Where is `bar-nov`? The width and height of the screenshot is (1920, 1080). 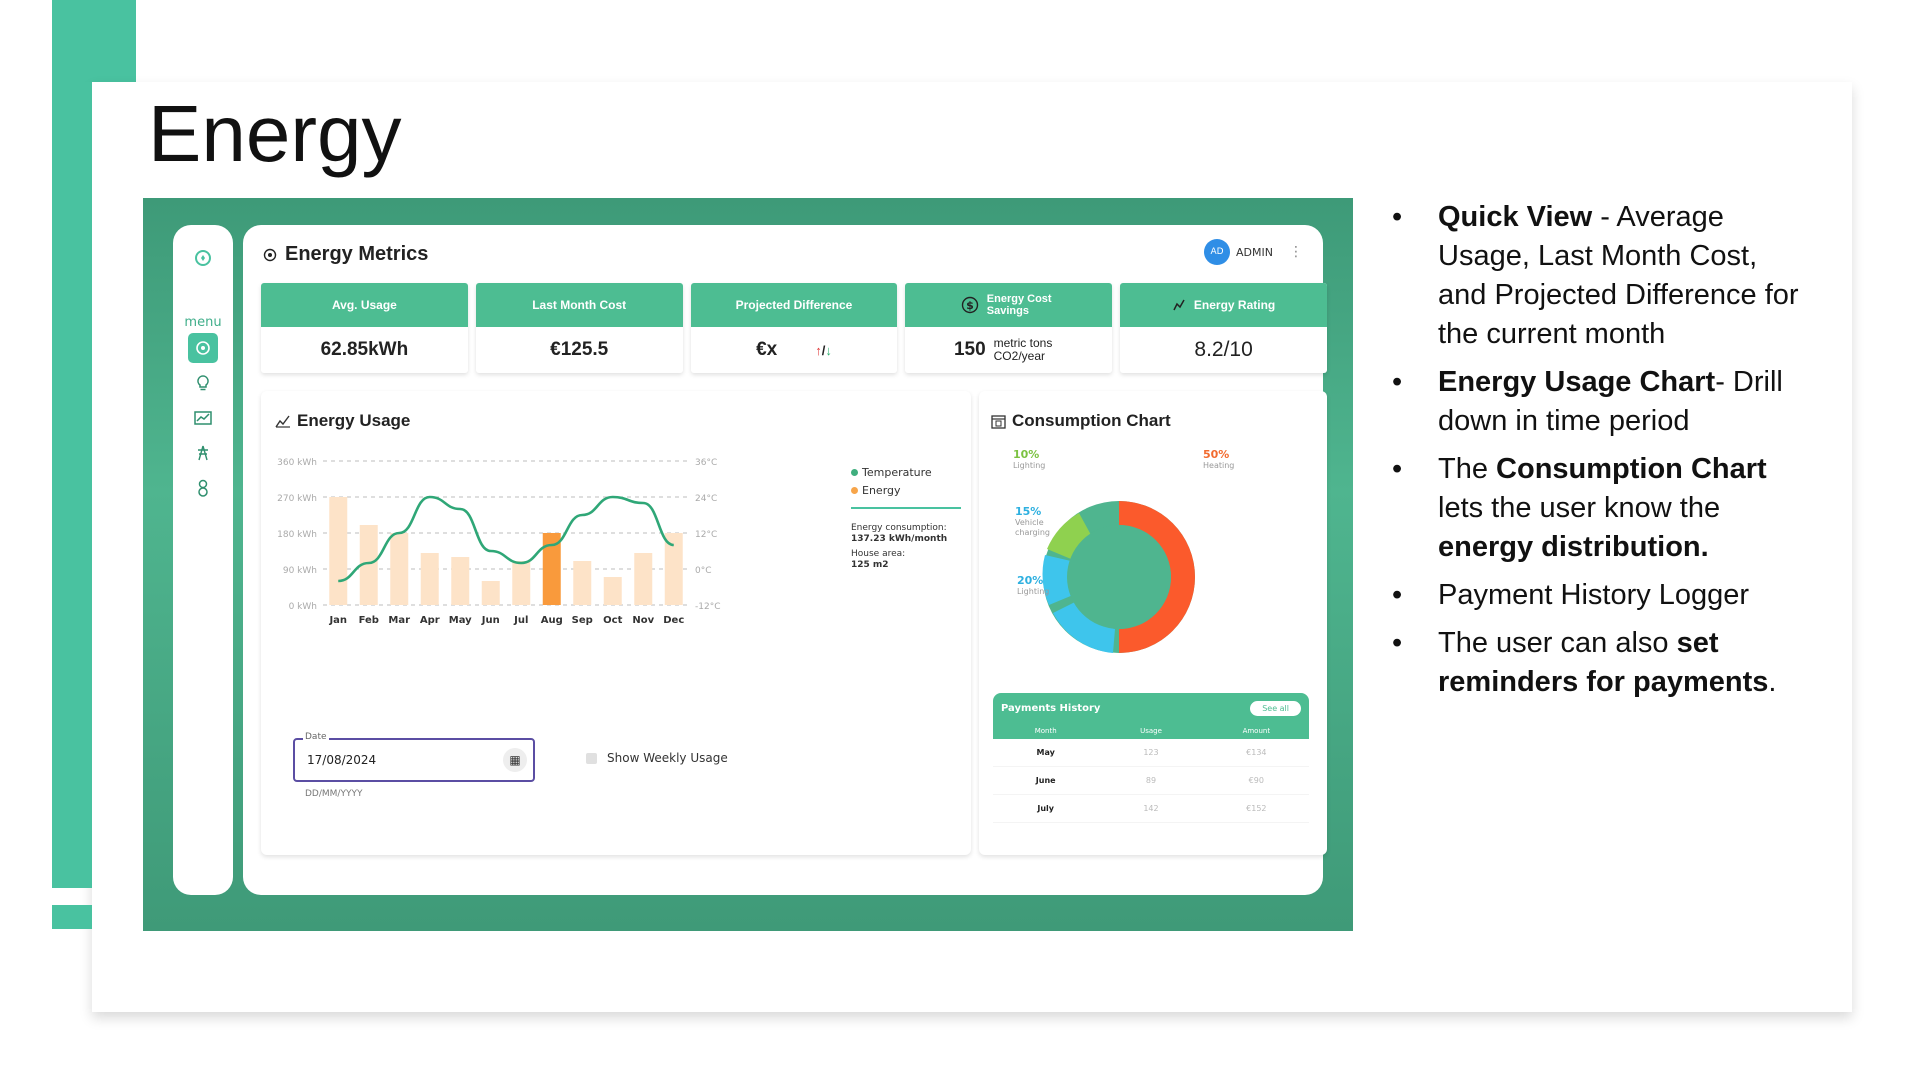
bar-nov is located at coordinates (643, 579).